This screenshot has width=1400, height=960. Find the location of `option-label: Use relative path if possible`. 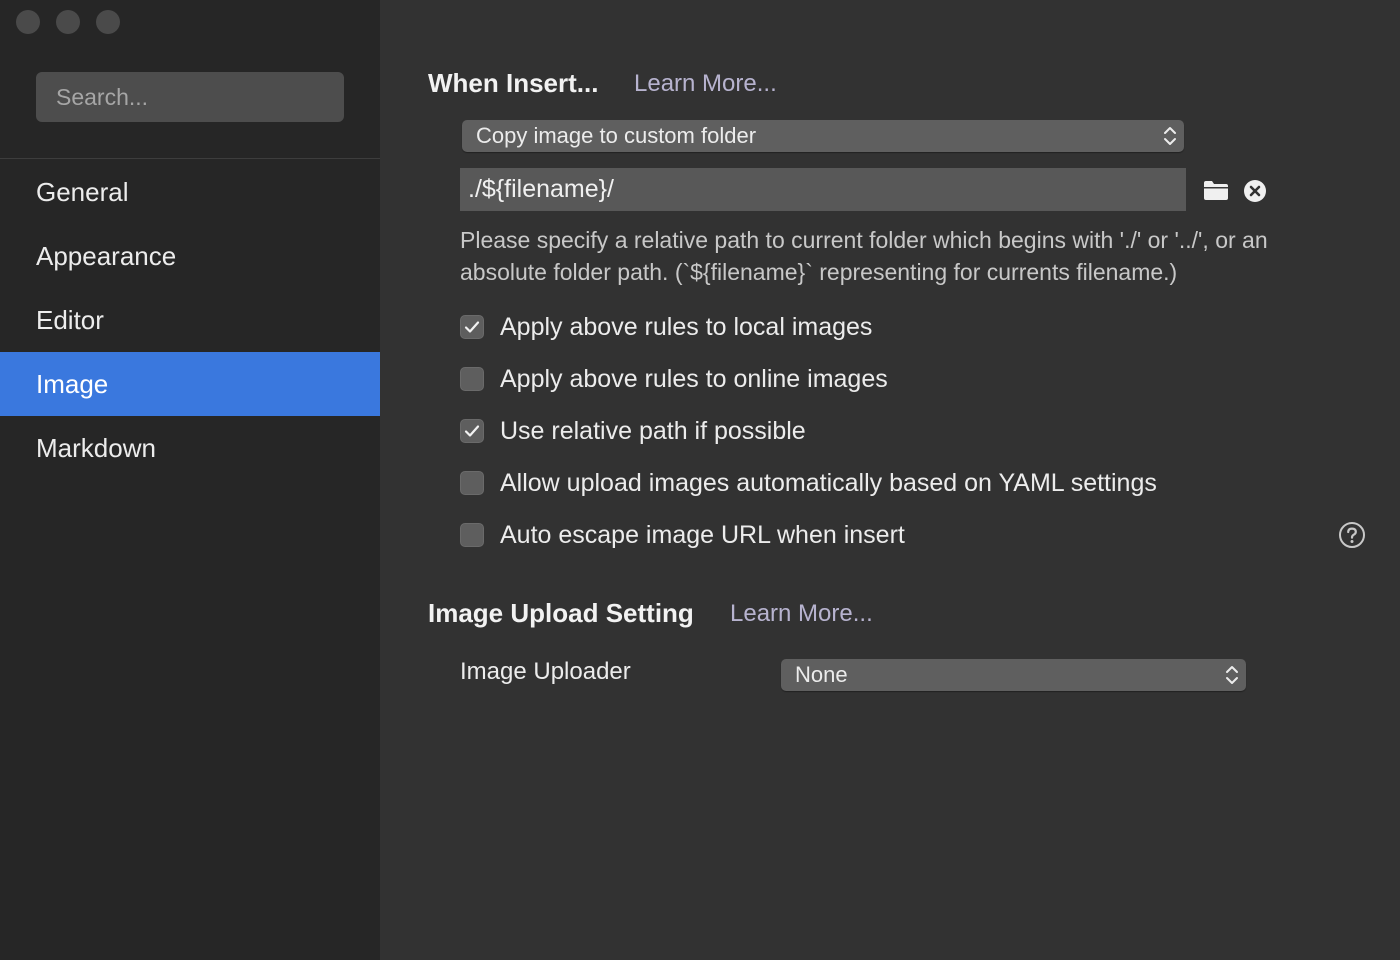

option-label: Use relative path if possible is located at coordinates (653, 430).